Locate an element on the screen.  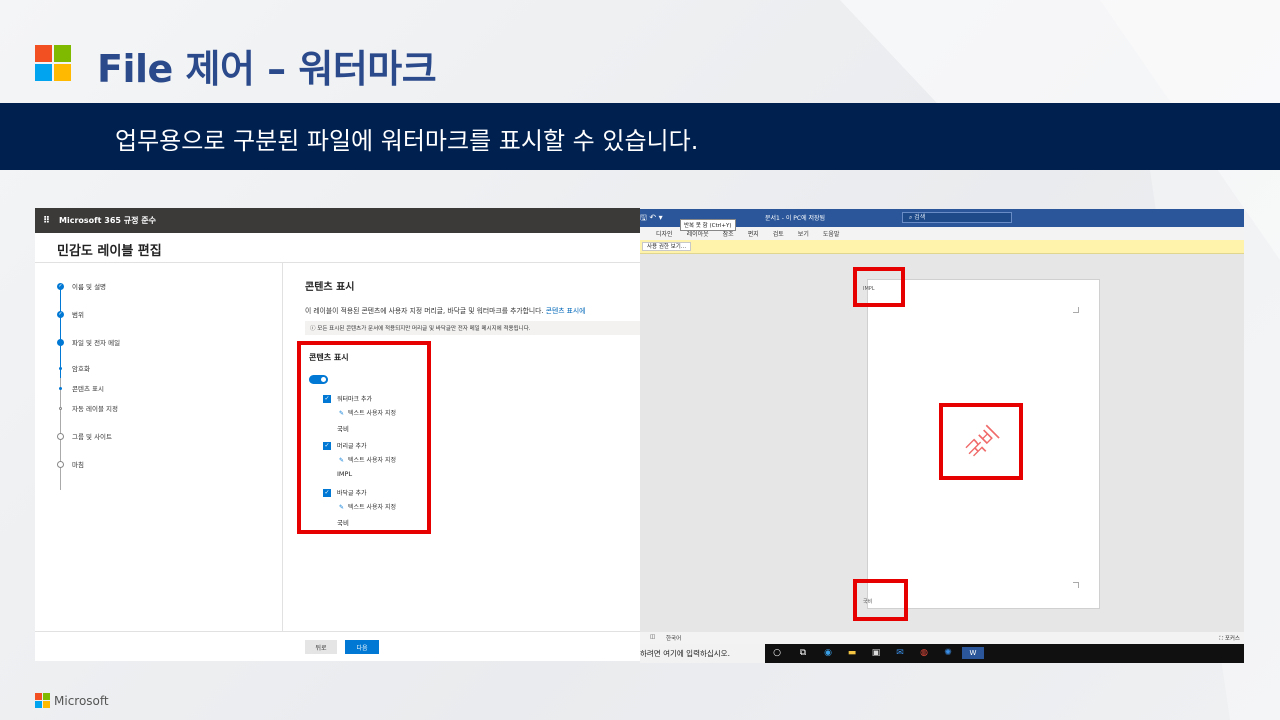
step-encryption: 암호화 is located at coordinates (73, 368).